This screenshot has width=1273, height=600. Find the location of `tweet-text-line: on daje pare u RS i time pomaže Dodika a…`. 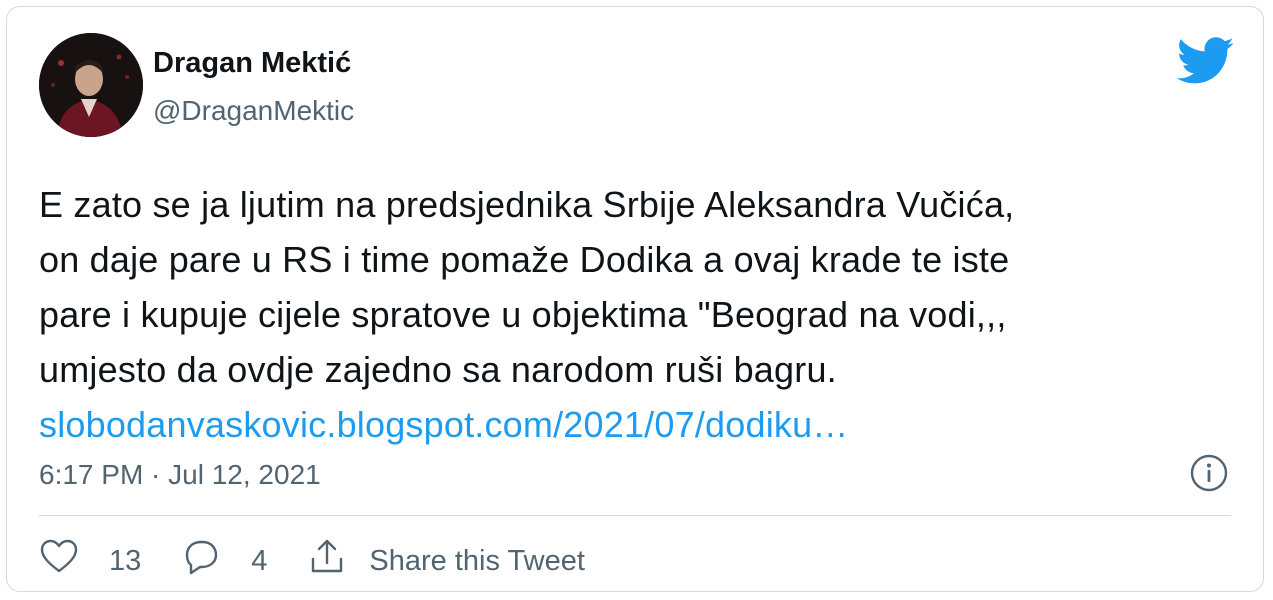

tweet-text-line: on daje pare u RS i time pomaže Dodika a… is located at coordinates (524, 259).